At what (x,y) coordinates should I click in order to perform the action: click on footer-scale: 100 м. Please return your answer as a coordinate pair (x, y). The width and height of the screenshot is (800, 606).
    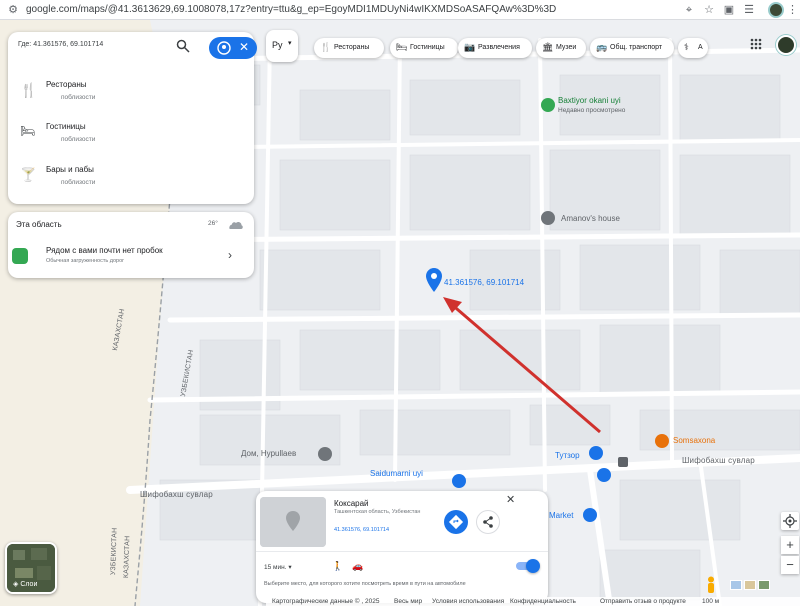
    Looking at the image, I should click on (710, 601).